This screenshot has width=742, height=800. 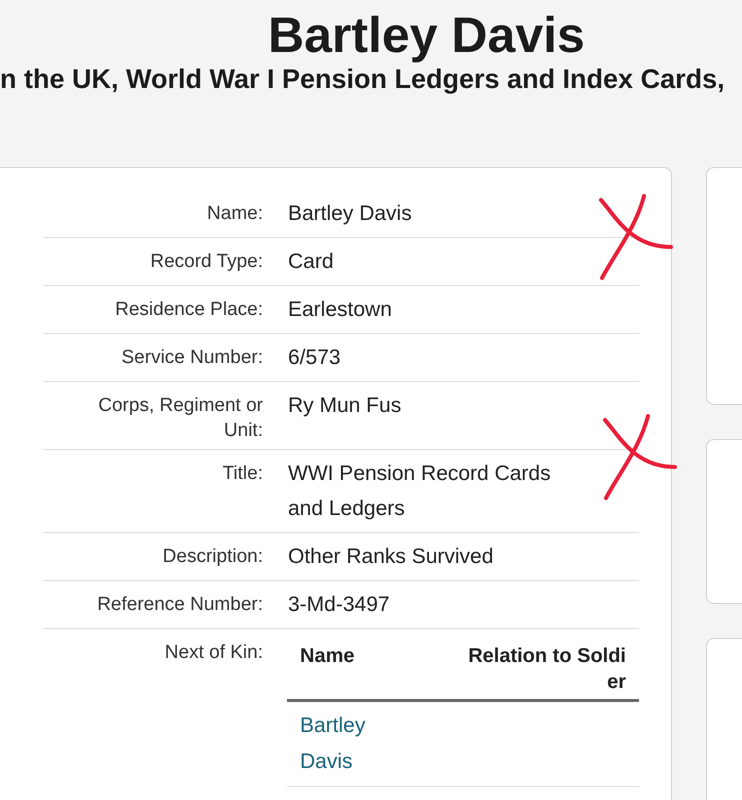 I want to click on field-value: WWI Pension Record Cards and Ledgers, so click(x=420, y=491).